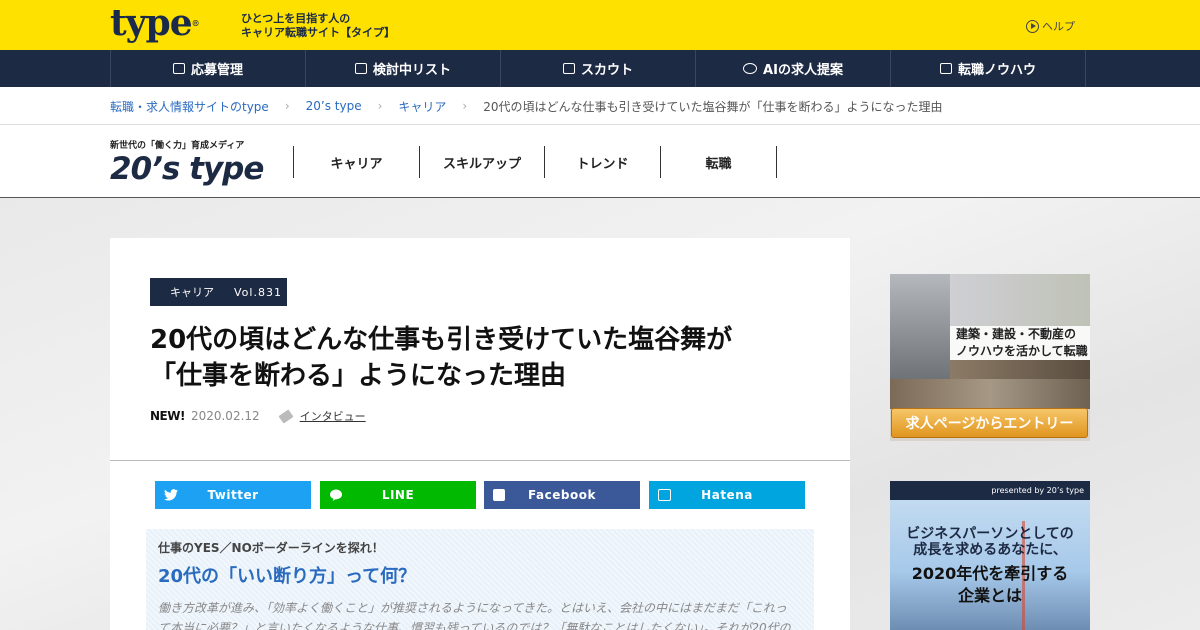  I want to click on nav-applications: 応募管理, so click(208, 68).